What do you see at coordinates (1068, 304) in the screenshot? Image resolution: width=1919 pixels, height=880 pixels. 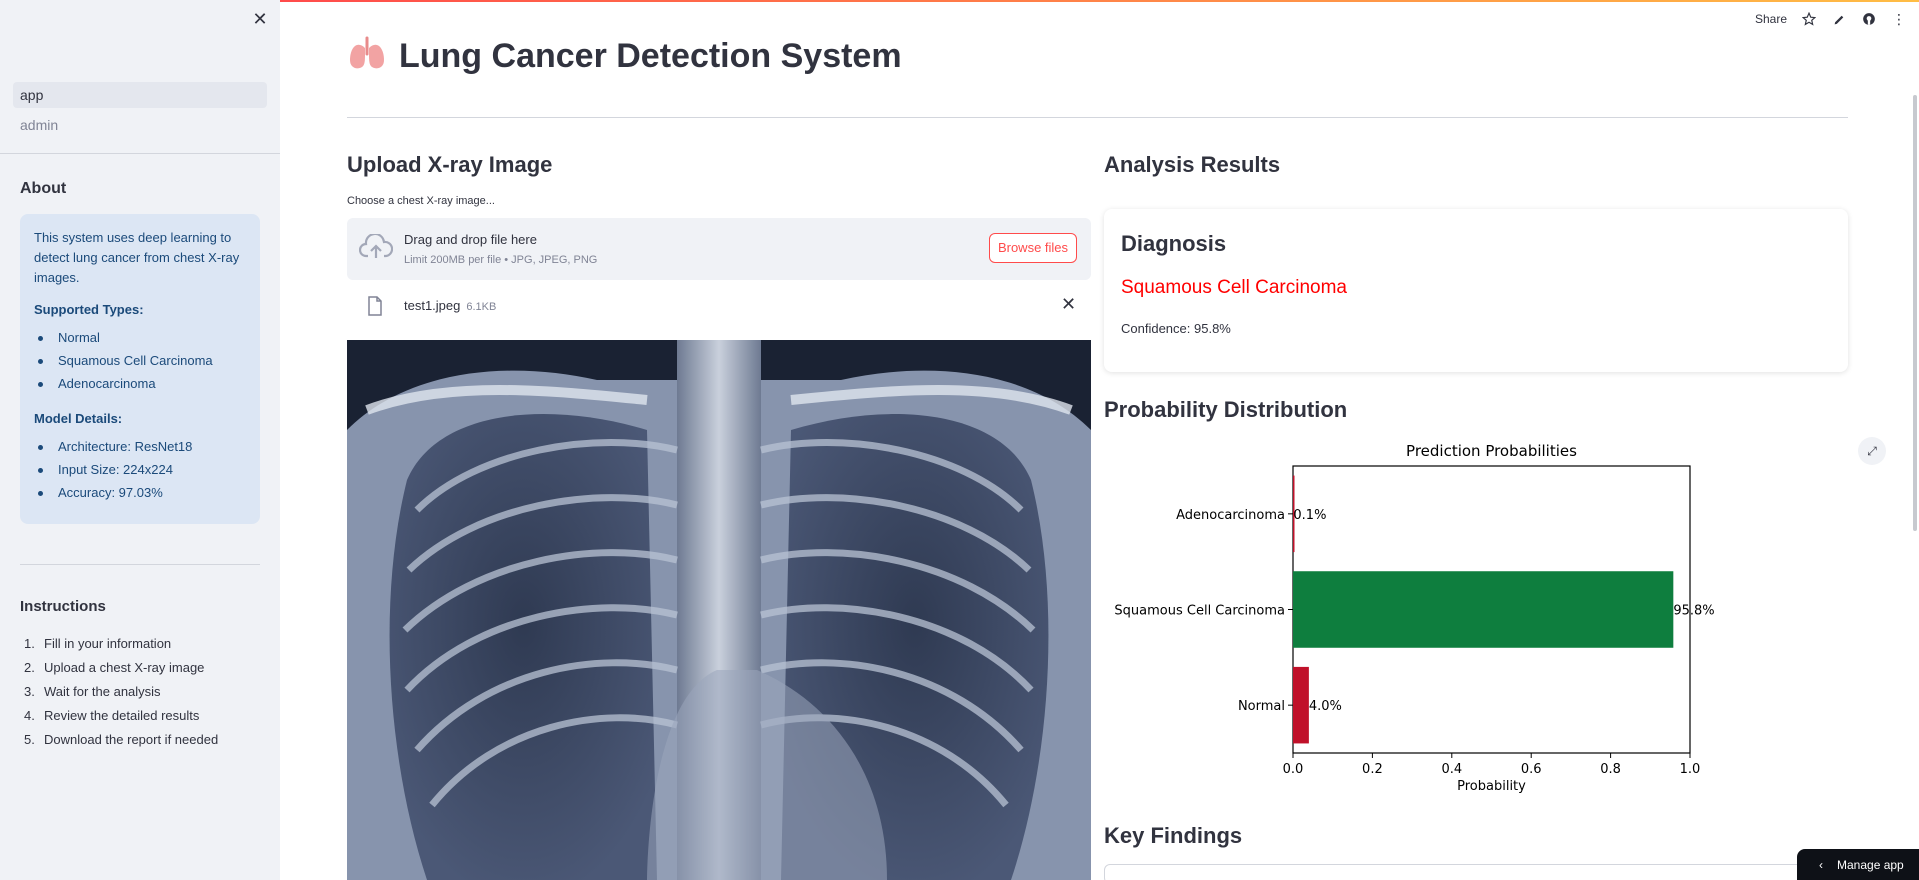 I see `remove-file-icon: ✕` at bounding box center [1068, 304].